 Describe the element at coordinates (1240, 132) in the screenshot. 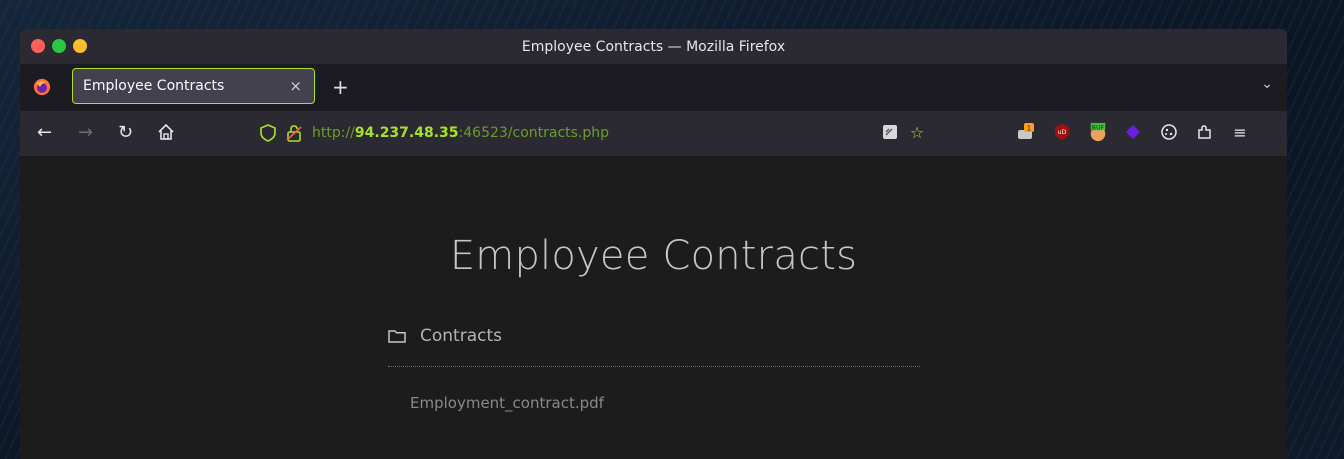

I see `hamburger-menu-icon: ≡` at that location.